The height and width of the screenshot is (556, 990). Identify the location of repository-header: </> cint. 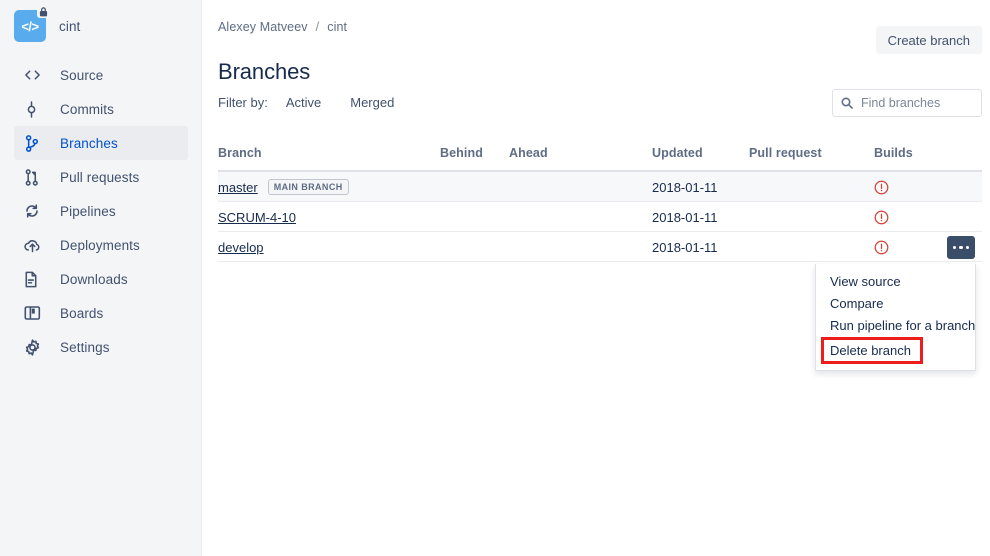
(47, 23).